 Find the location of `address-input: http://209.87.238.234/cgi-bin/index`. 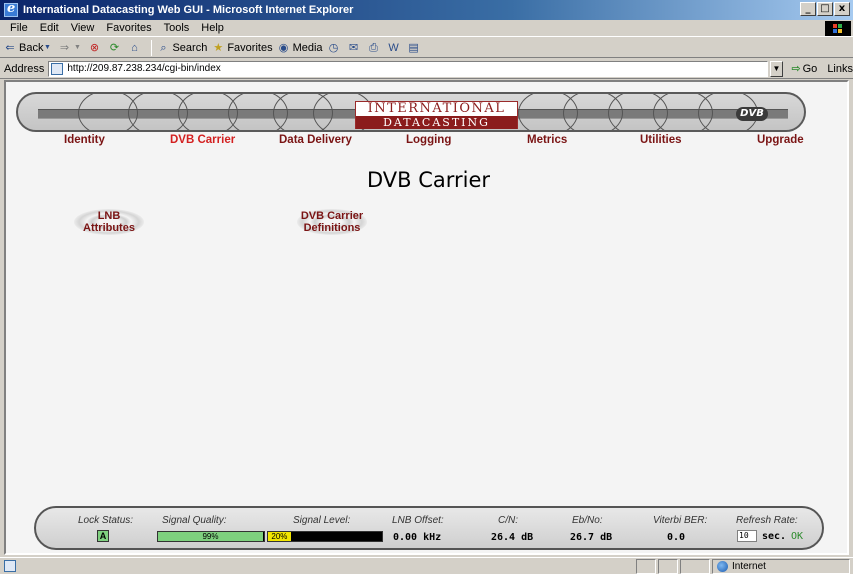

address-input: http://209.87.238.234/cgi-bin/index is located at coordinates (408, 68).